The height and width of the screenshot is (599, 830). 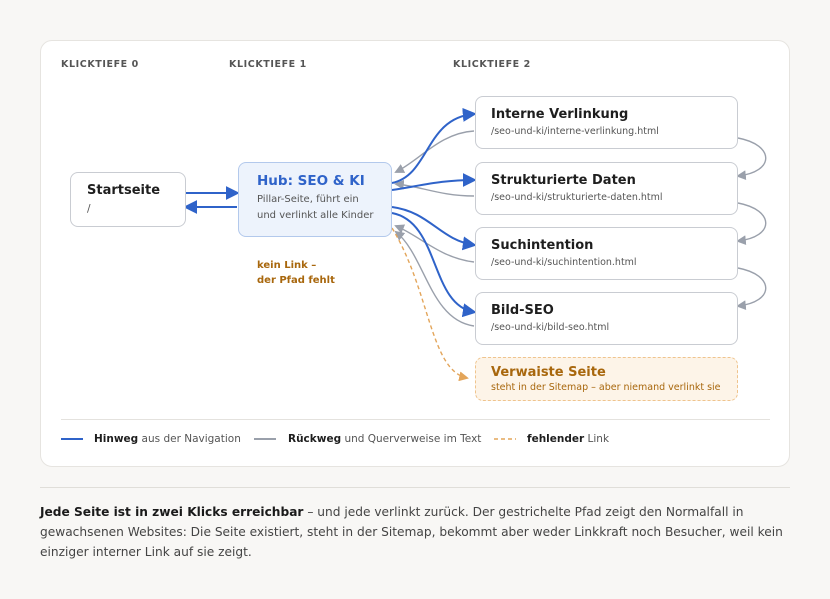 What do you see at coordinates (287, 265) in the screenshot?
I see `missing-link-note-line1: kein Link –` at bounding box center [287, 265].